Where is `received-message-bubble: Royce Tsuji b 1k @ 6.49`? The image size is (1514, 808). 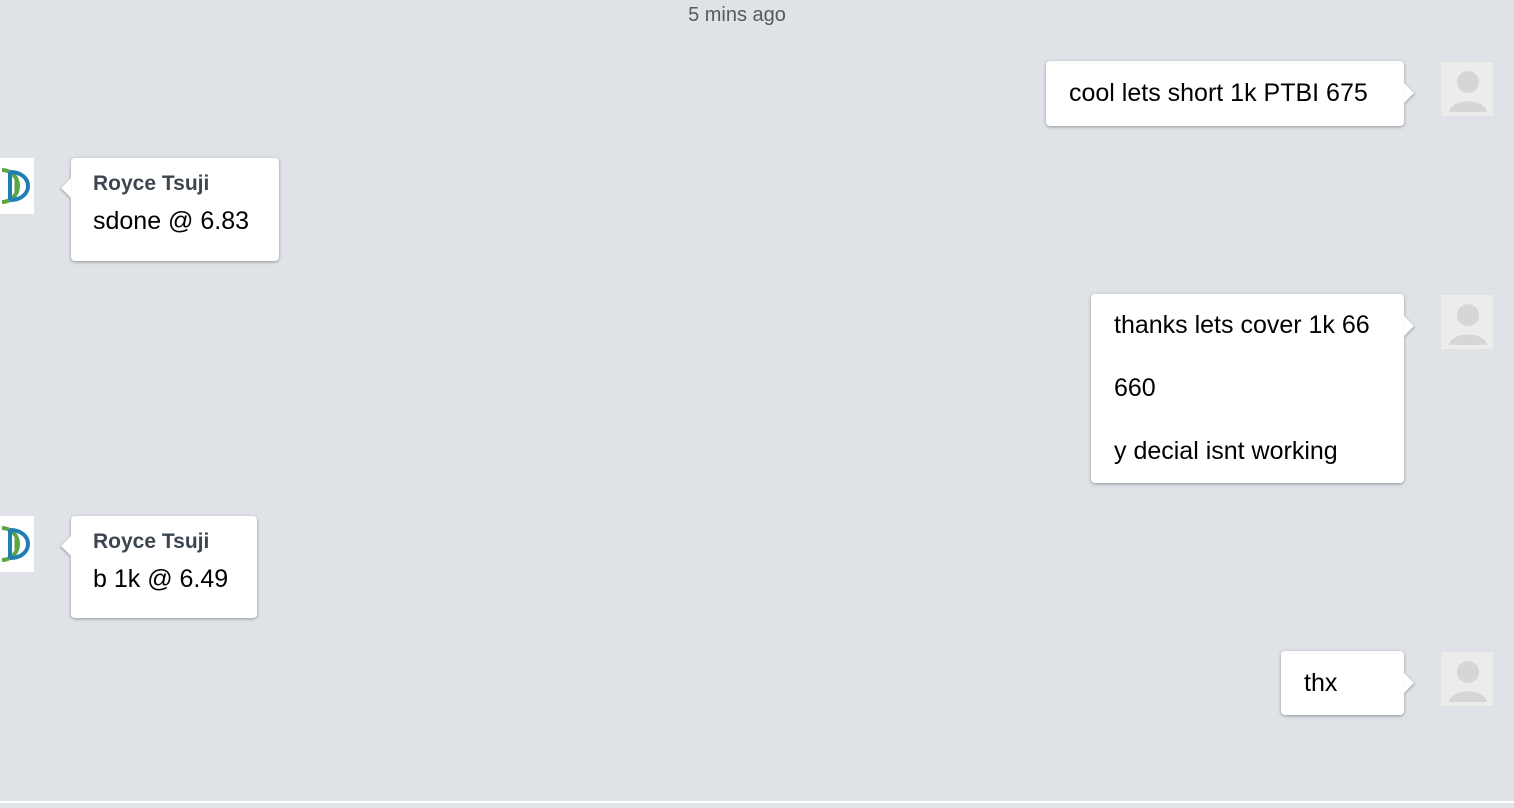
received-message-bubble: Royce Tsuji b 1k @ 6.49 is located at coordinates (164, 567).